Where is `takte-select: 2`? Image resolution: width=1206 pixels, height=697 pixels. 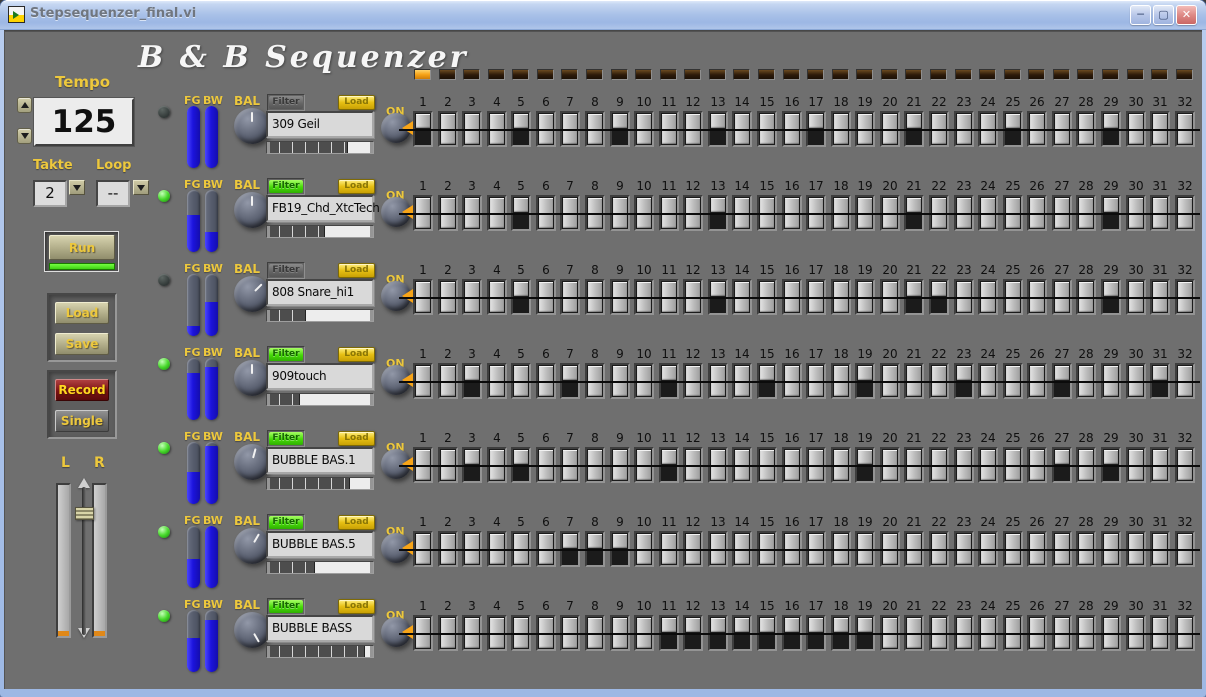
takte-select: 2 is located at coordinates (50, 193).